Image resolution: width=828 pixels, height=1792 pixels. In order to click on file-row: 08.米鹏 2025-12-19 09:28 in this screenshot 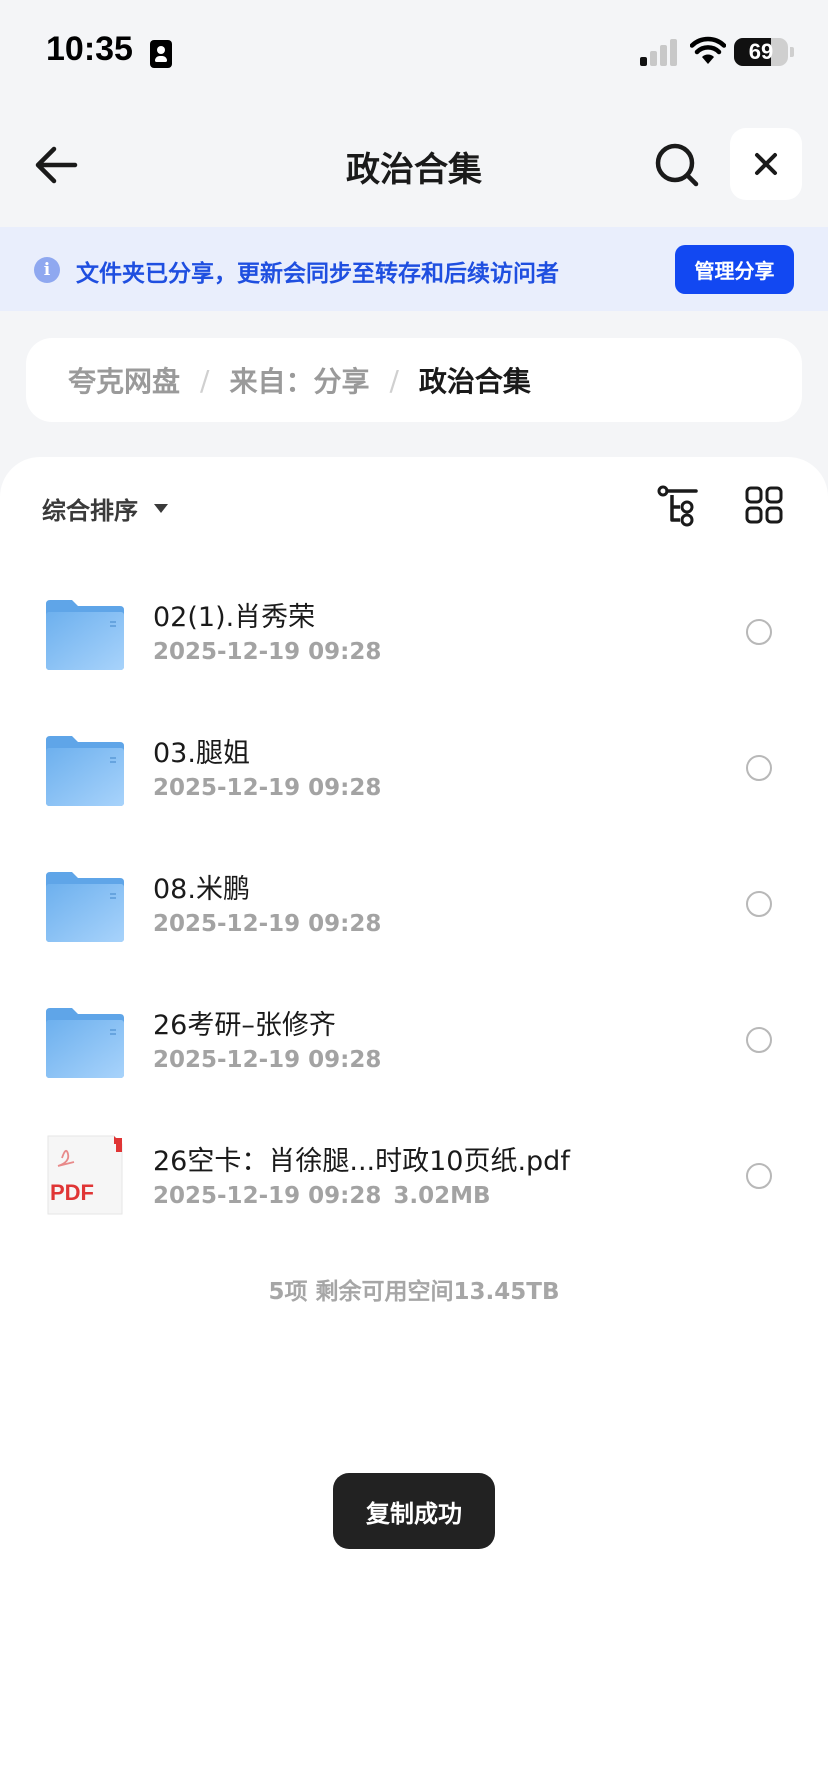, I will do `click(414, 905)`.